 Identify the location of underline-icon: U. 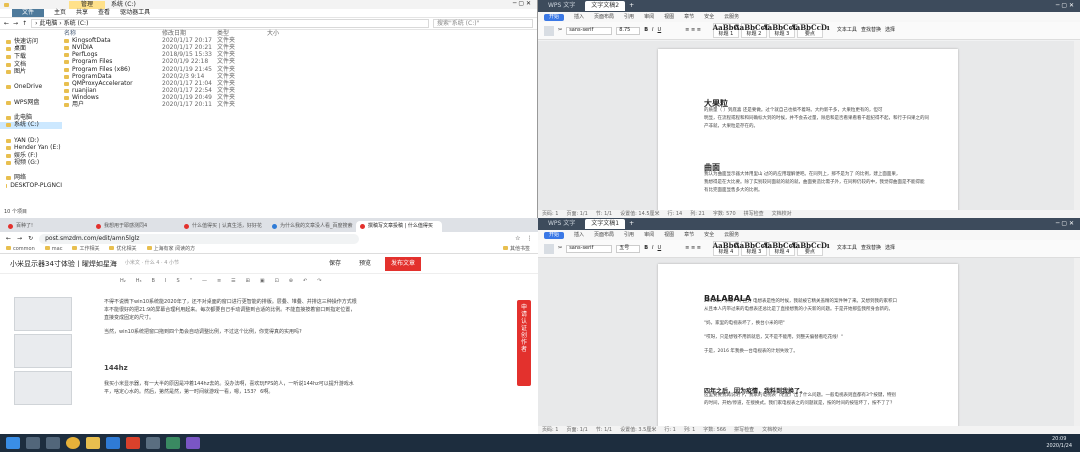
(660, 30).